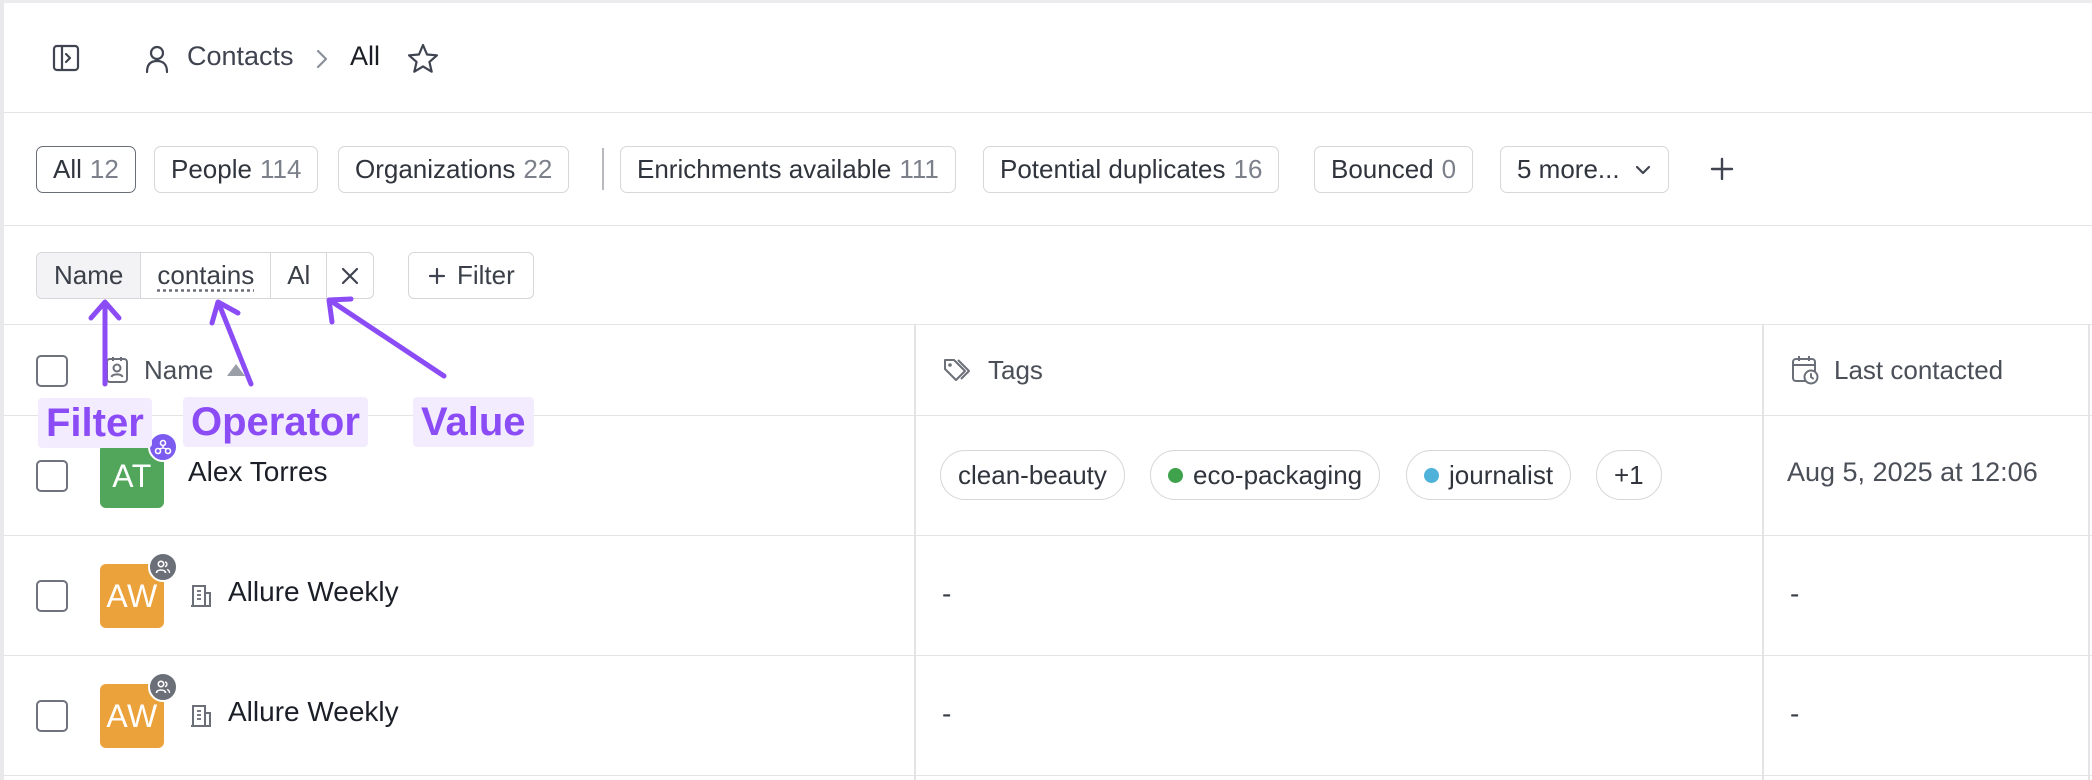 The height and width of the screenshot is (780, 2092). I want to click on segment-label: Potential duplicates, so click(1113, 169).